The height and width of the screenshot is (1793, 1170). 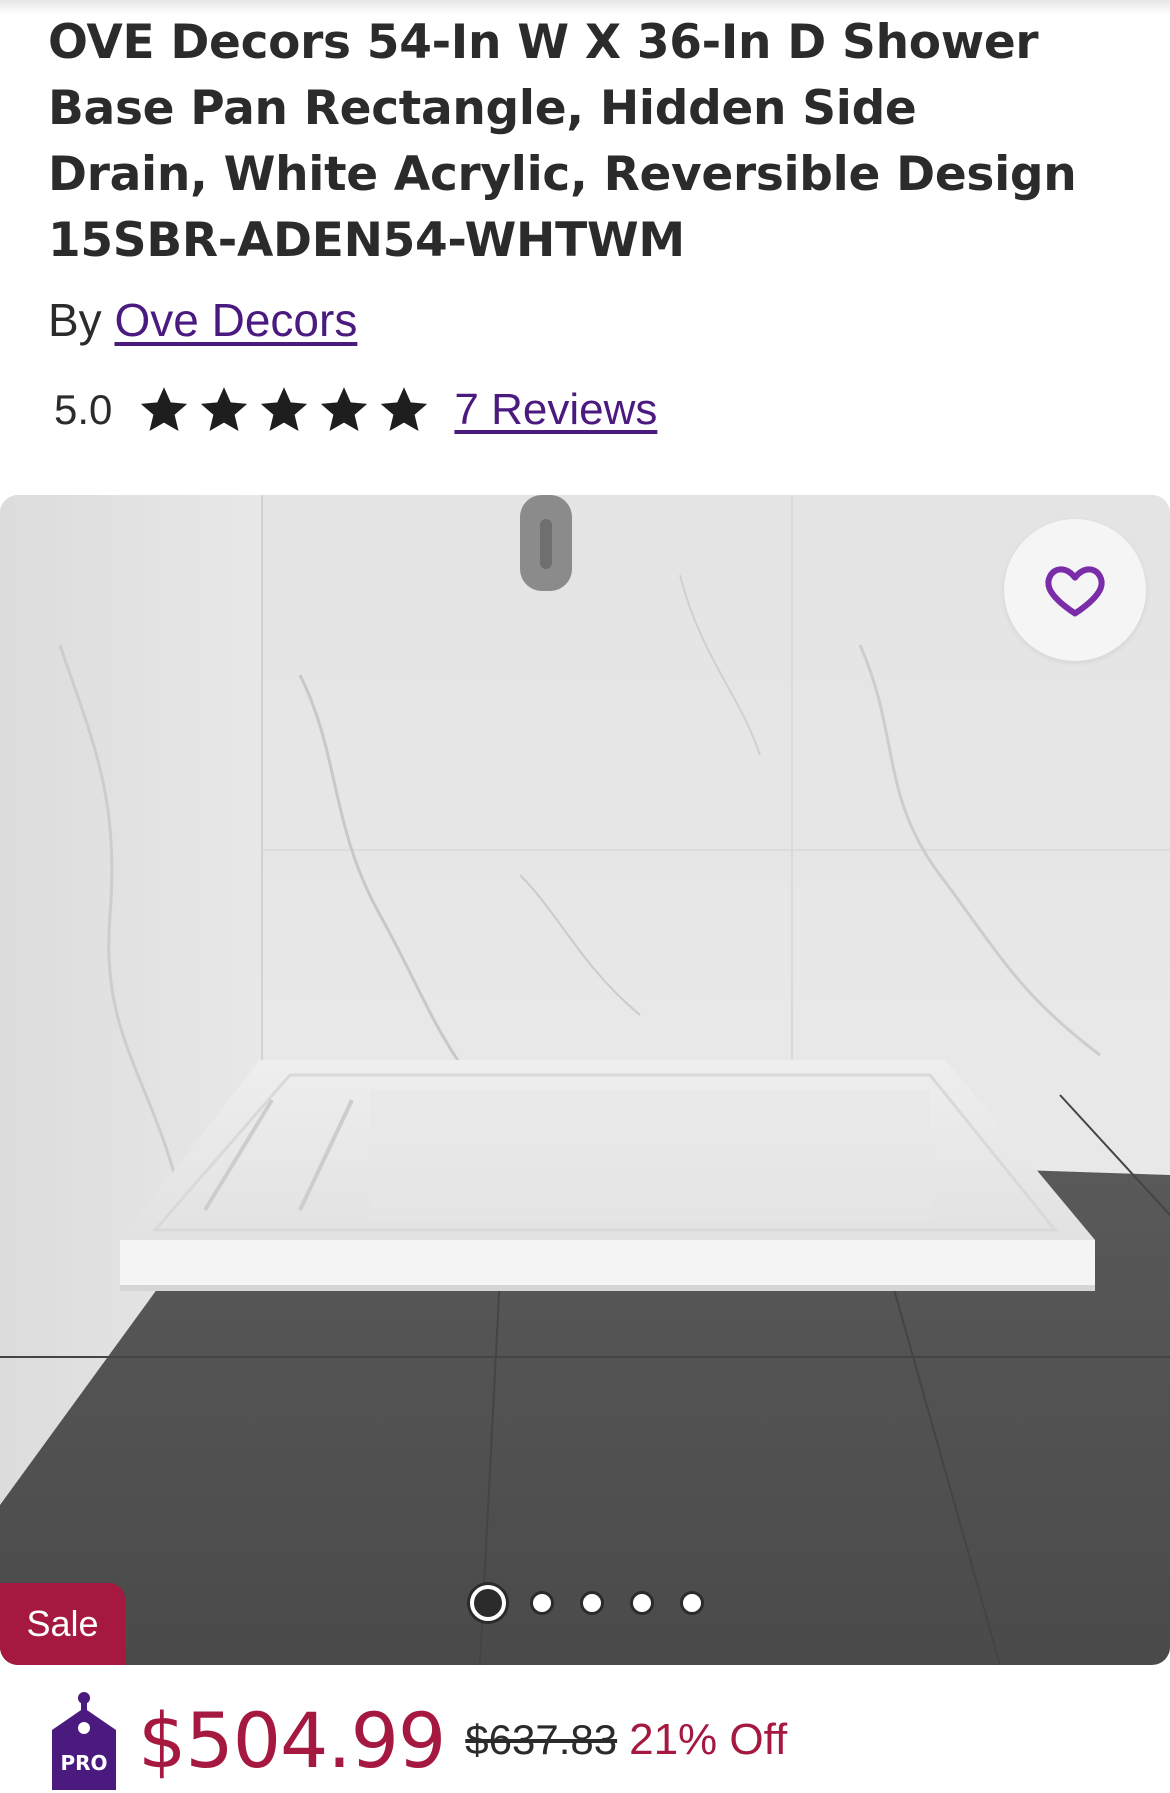 I want to click on sale-badge: Sale, so click(x=62, y=1624).